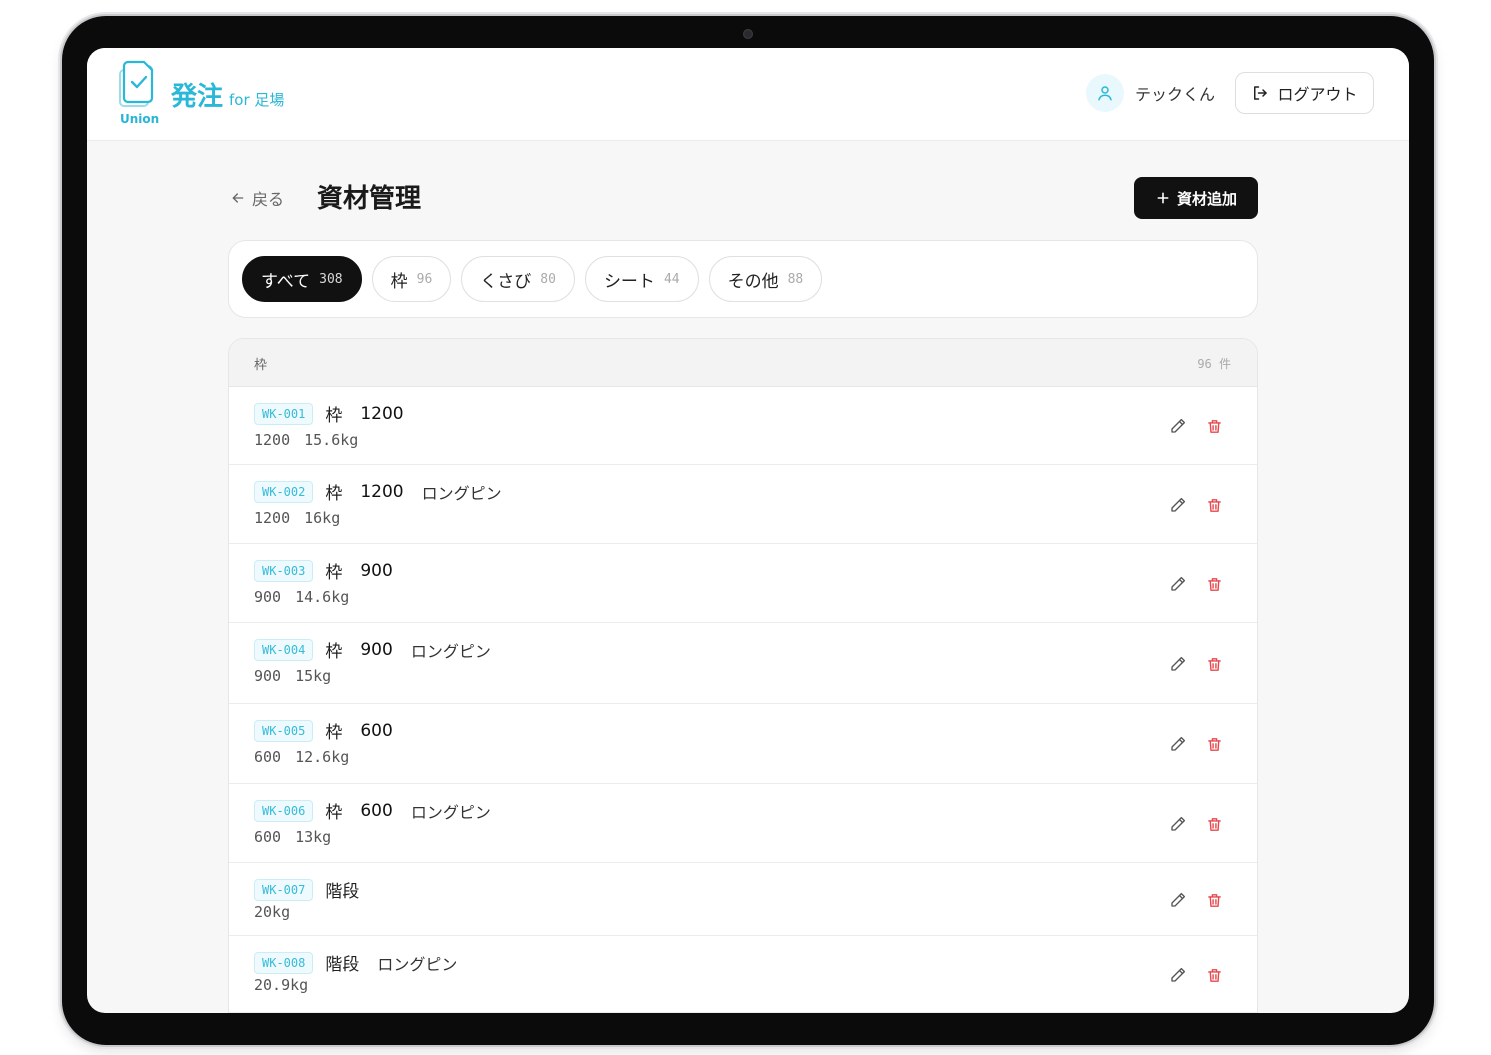  Describe the element at coordinates (355, 962) in the screenshot. I see `row-title: WK-008 階段 ロングピン` at that location.